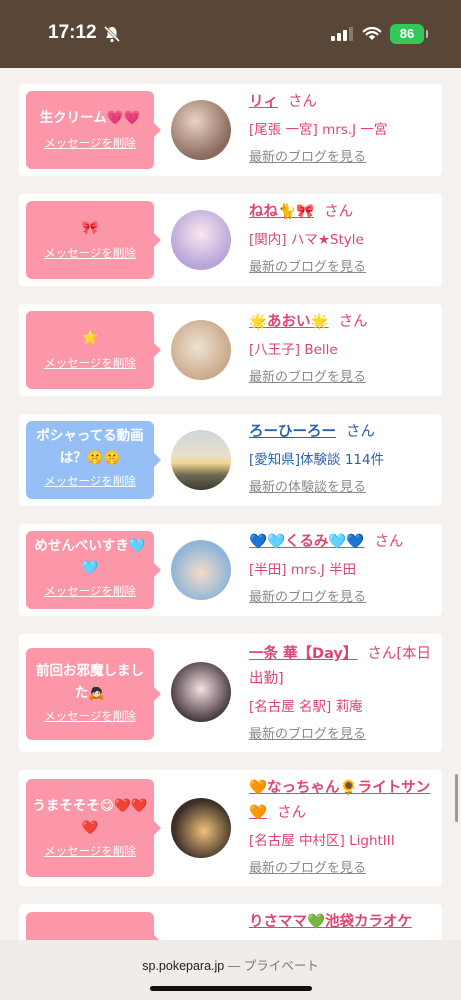  What do you see at coordinates (306, 542) in the screenshot?
I see `girl-name-link: 💙🩵くるみ🩵💙` at bounding box center [306, 542].